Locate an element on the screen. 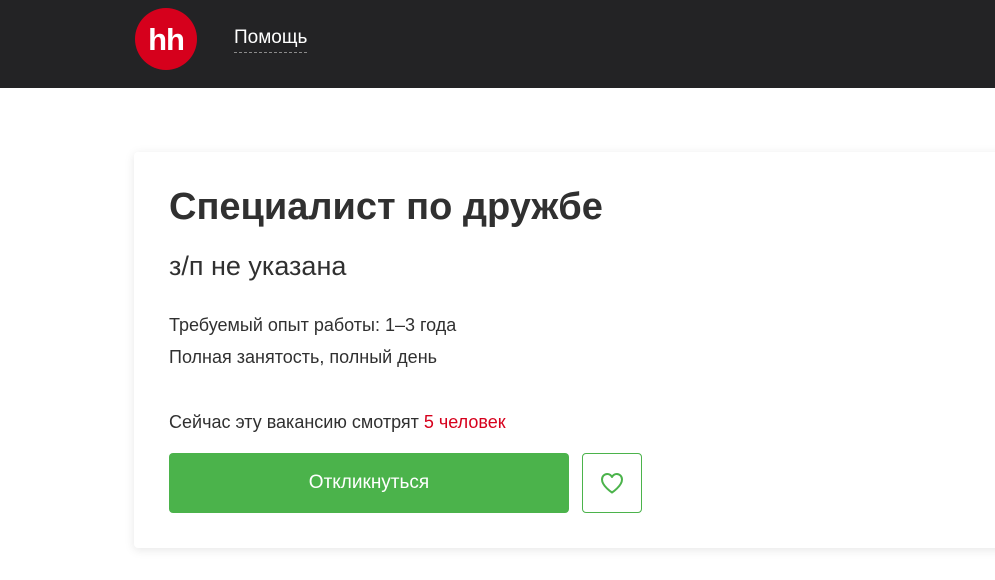 Image resolution: width=995 pixels, height=580 pixels. heart-outline-icon is located at coordinates (612, 483).